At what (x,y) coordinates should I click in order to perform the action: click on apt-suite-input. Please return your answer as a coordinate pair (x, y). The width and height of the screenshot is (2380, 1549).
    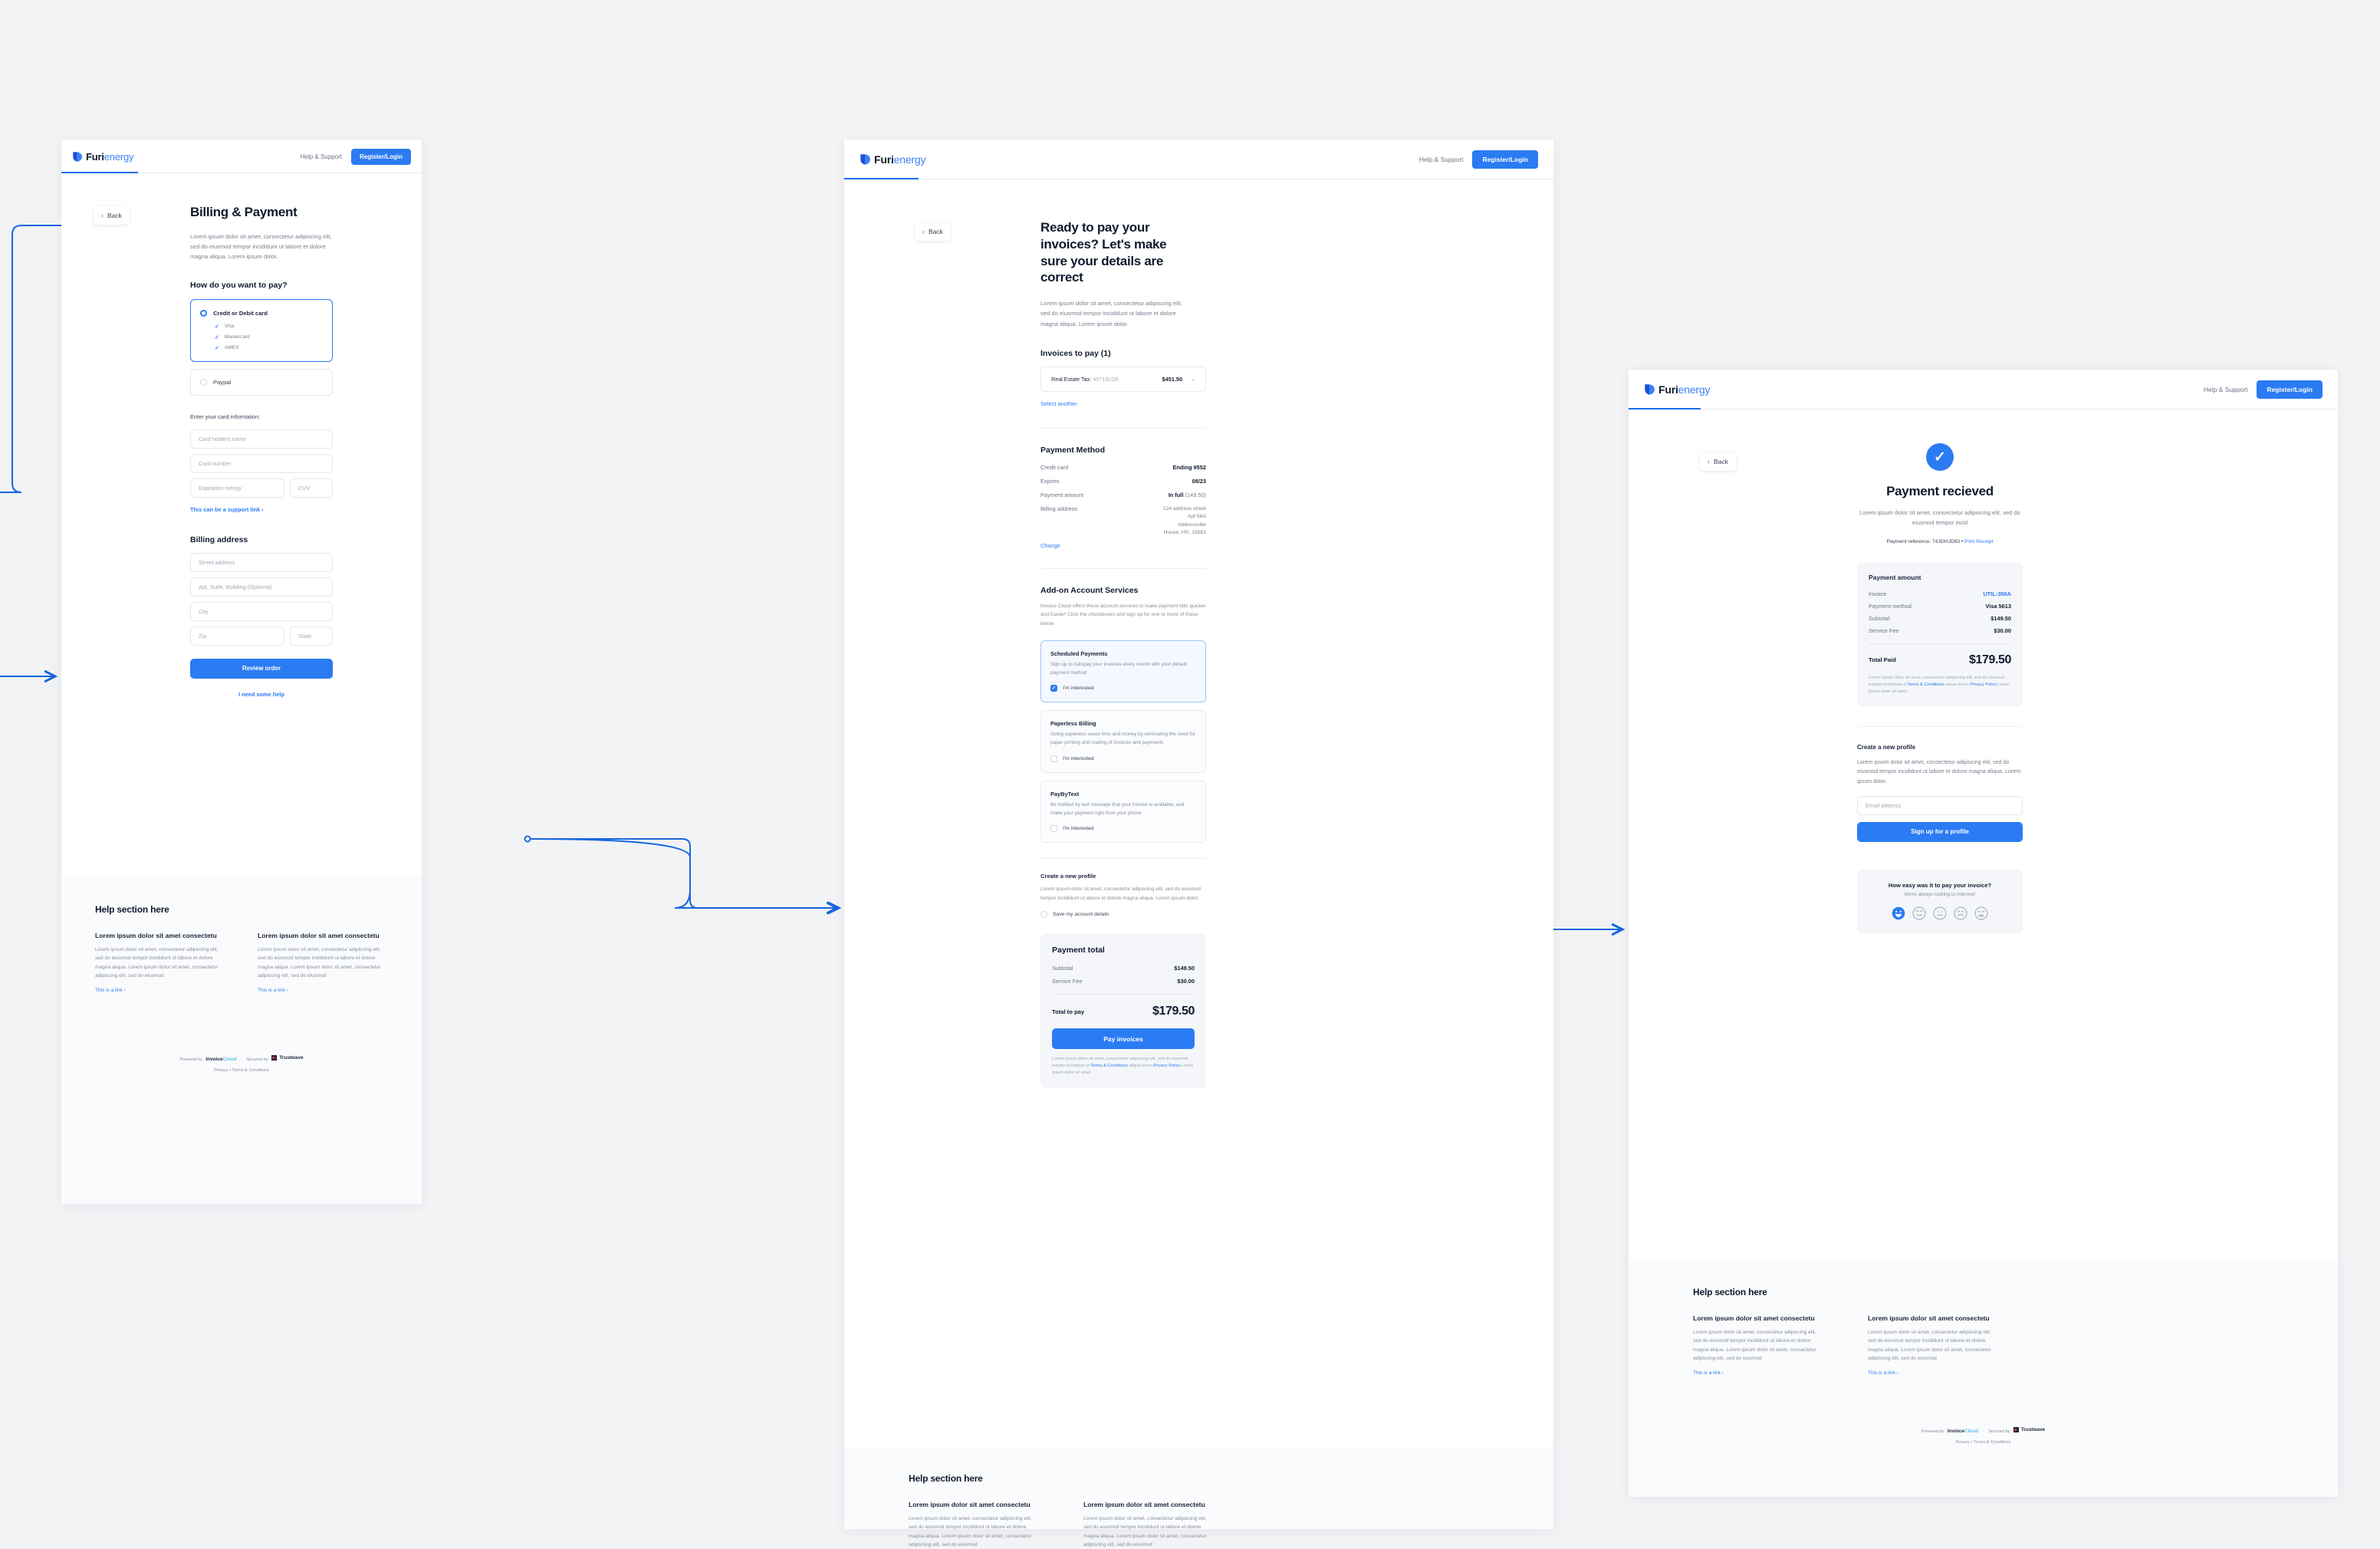
    Looking at the image, I should click on (261, 587).